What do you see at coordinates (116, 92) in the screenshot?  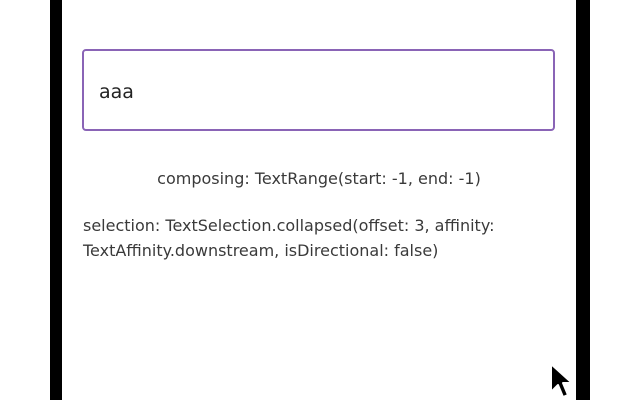 I see `text-input-value: aaa` at bounding box center [116, 92].